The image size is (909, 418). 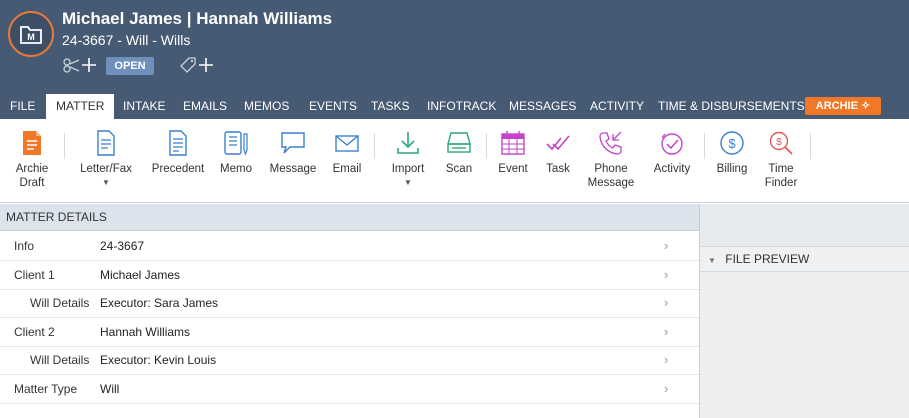 What do you see at coordinates (293, 169) in the screenshot?
I see `message-label: Message` at bounding box center [293, 169].